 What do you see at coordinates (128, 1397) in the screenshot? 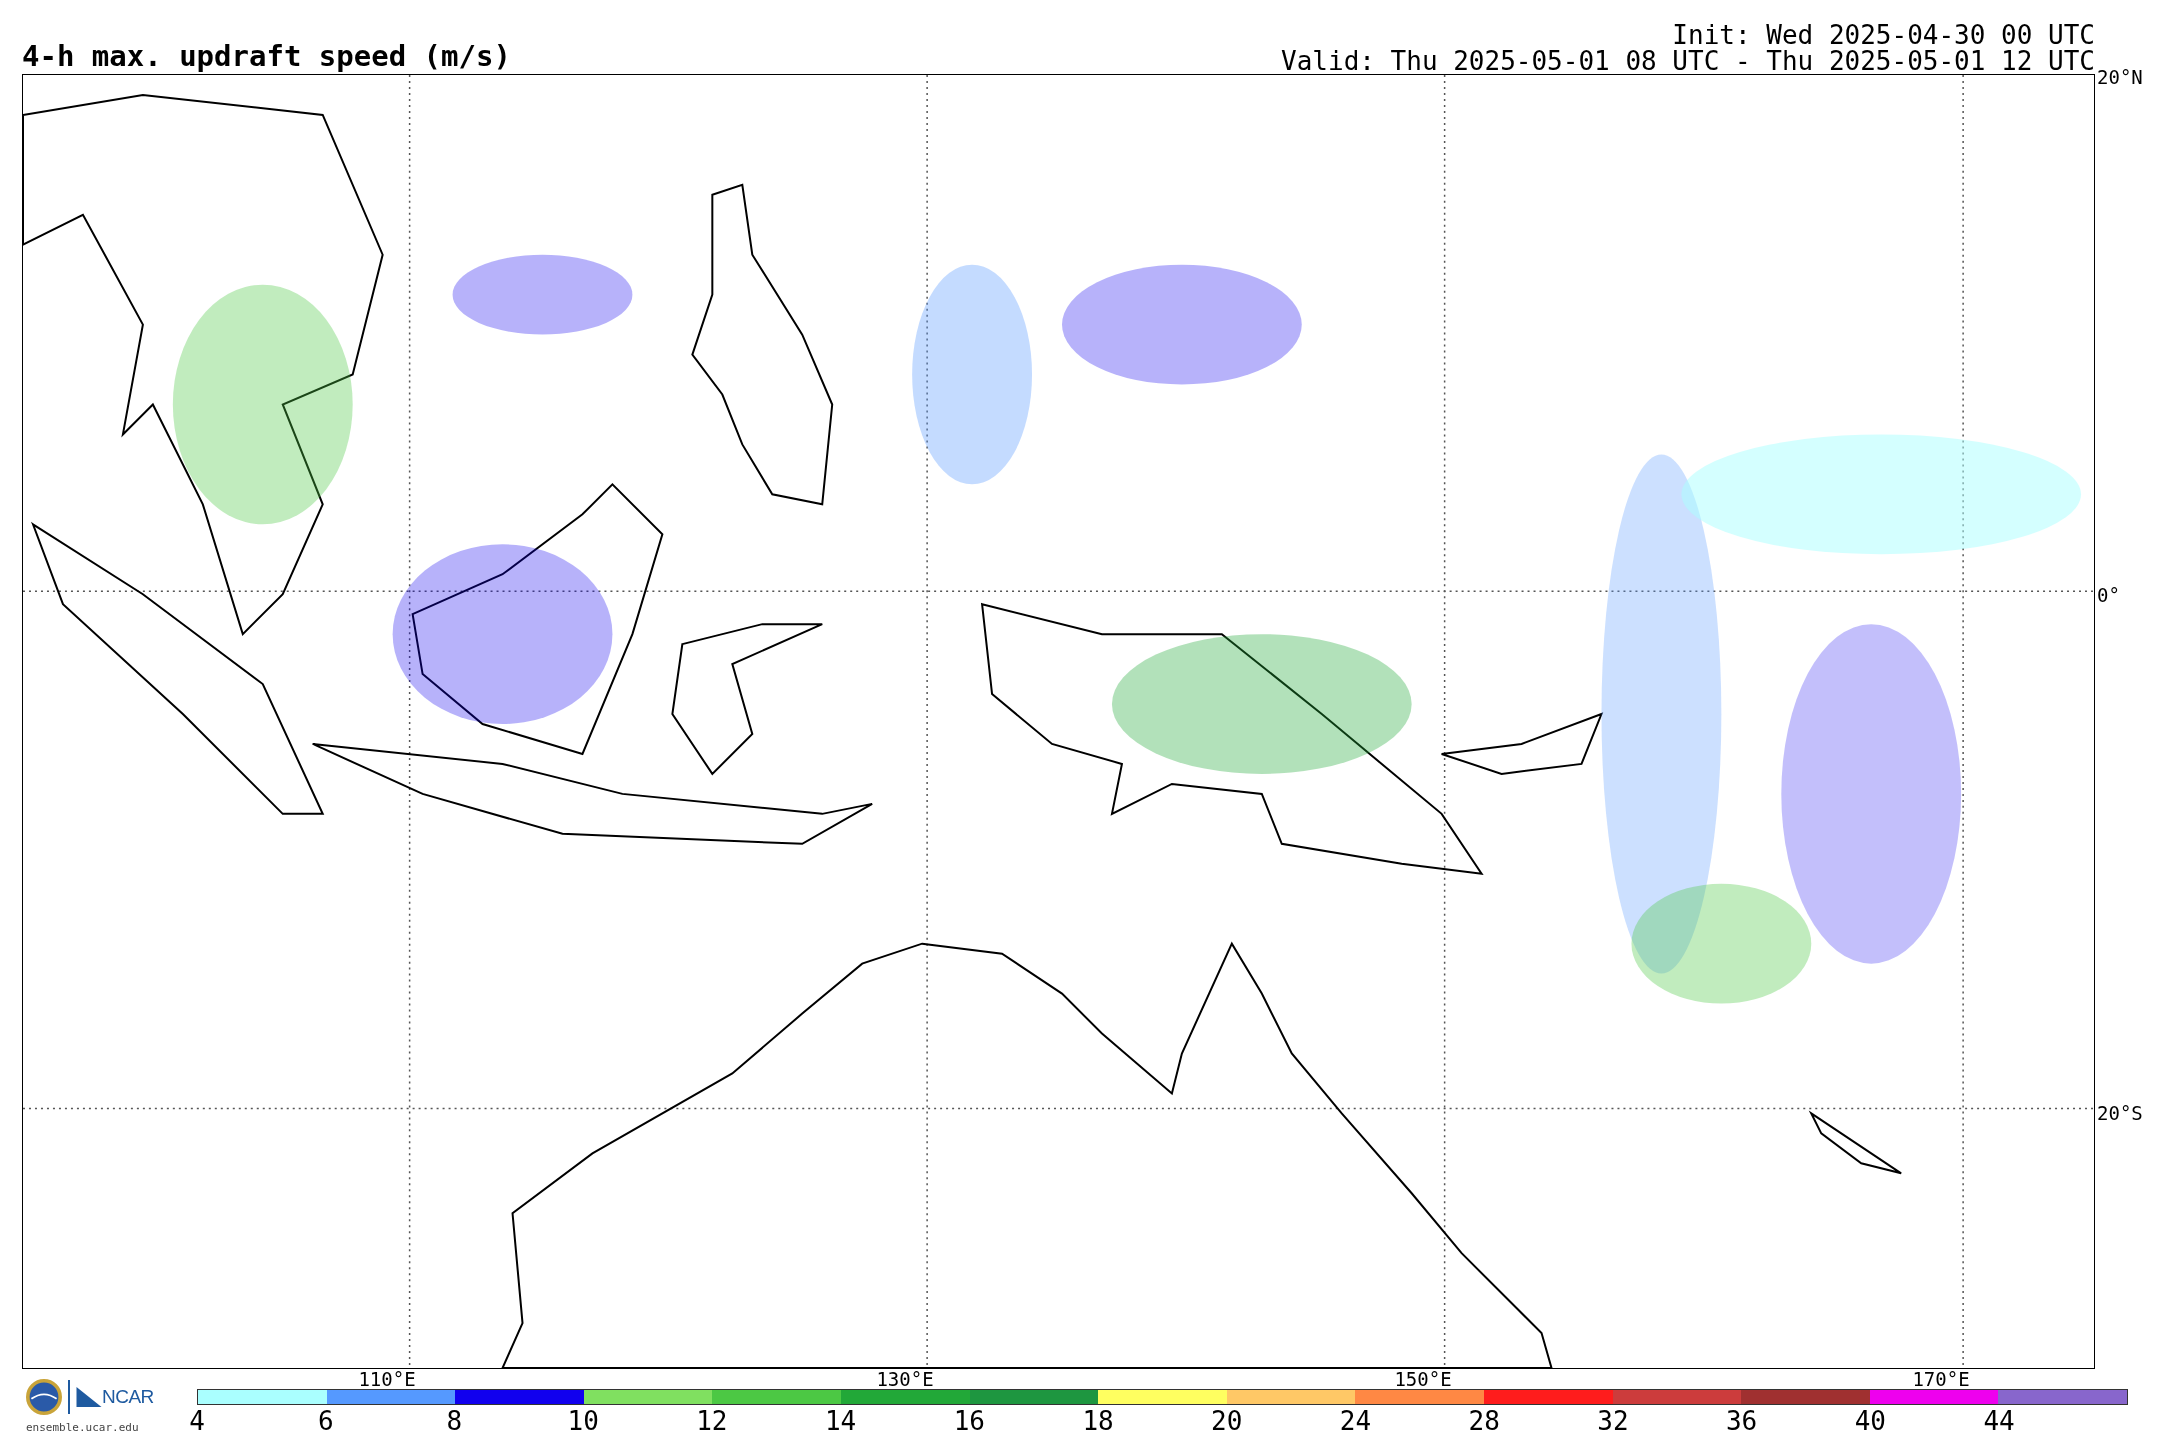
I see `logo-text: NCAR` at bounding box center [128, 1397].